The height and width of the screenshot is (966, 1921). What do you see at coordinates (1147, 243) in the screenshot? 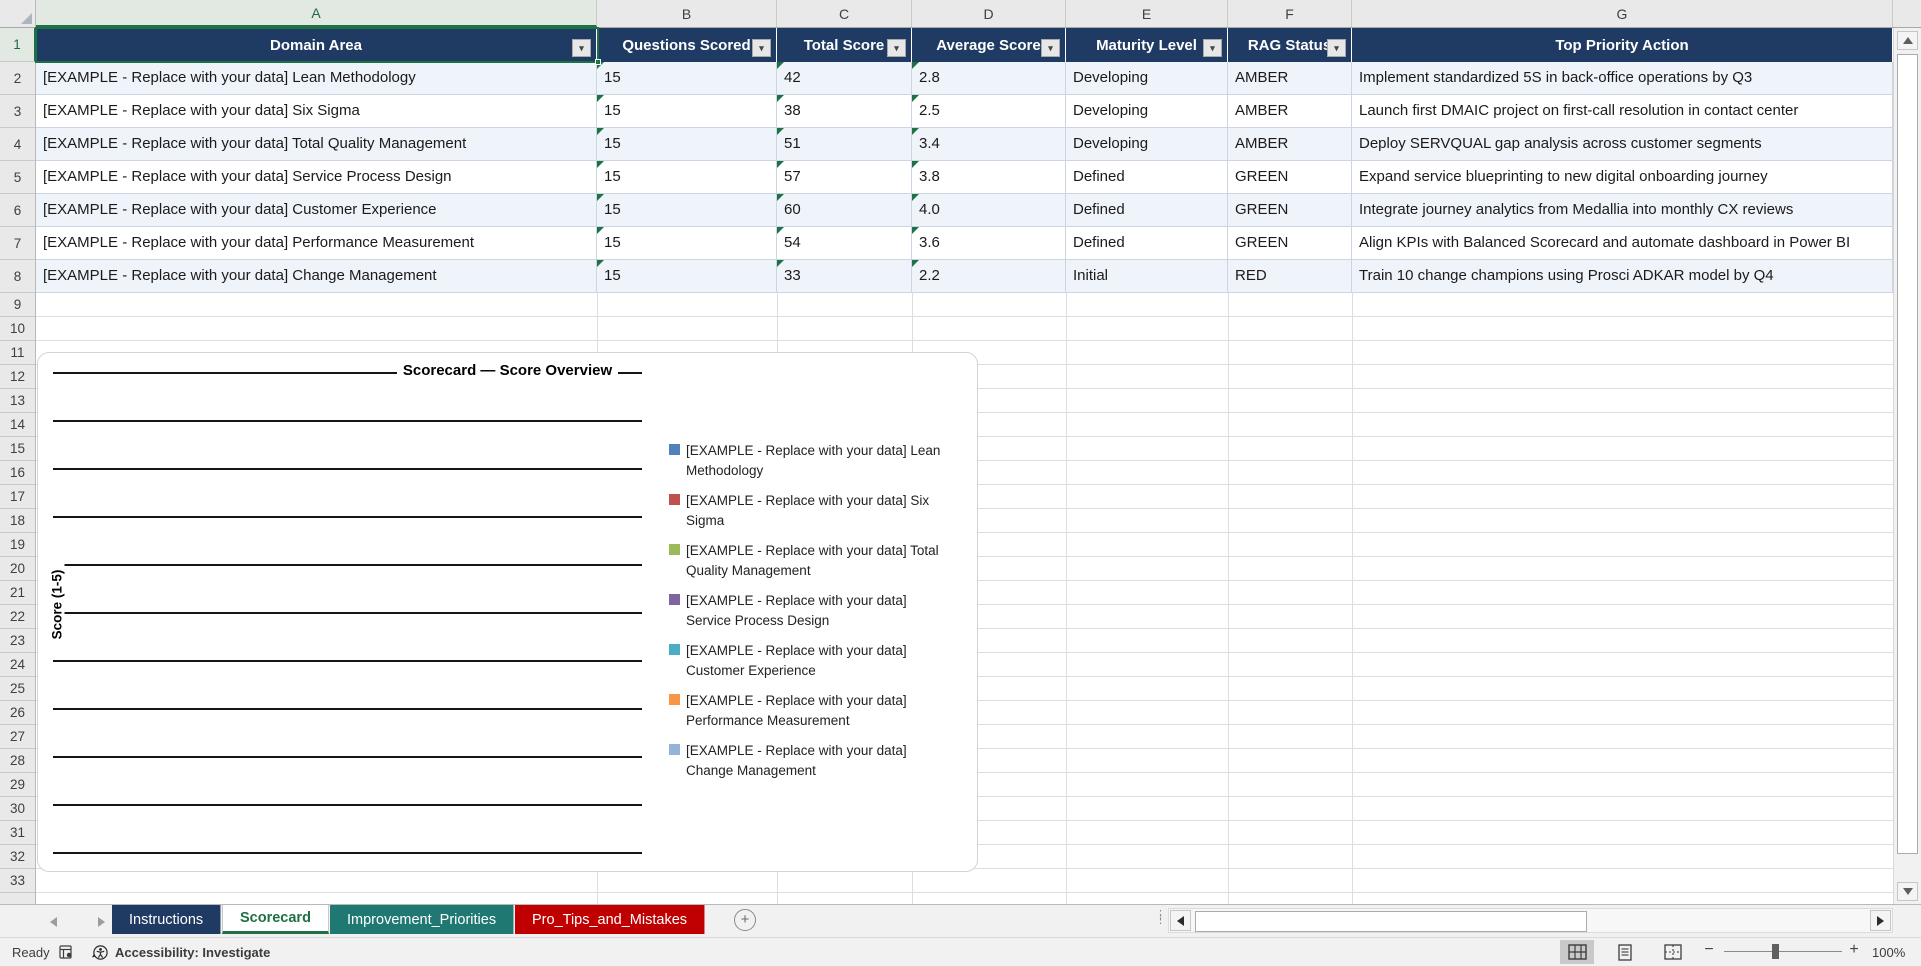
I see `cell-E7: Defined` at bounding box center [1147, 243].